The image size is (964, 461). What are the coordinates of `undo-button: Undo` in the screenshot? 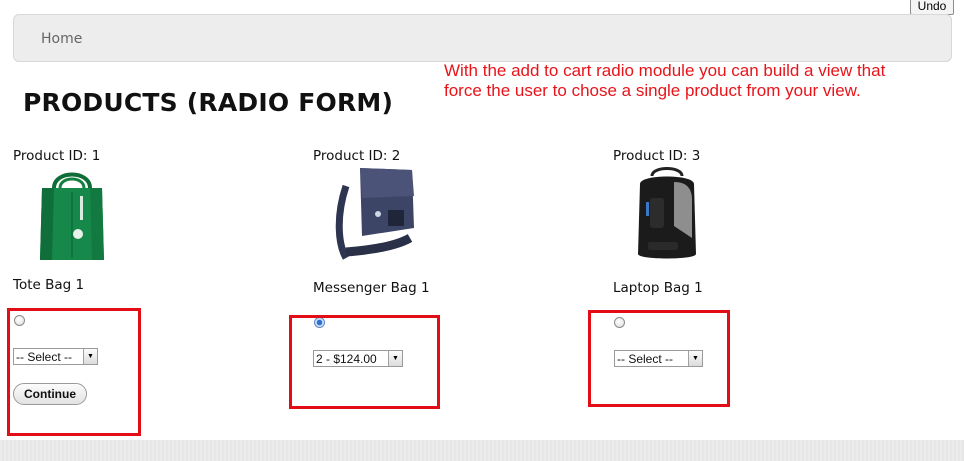 It's located at (932, 7).